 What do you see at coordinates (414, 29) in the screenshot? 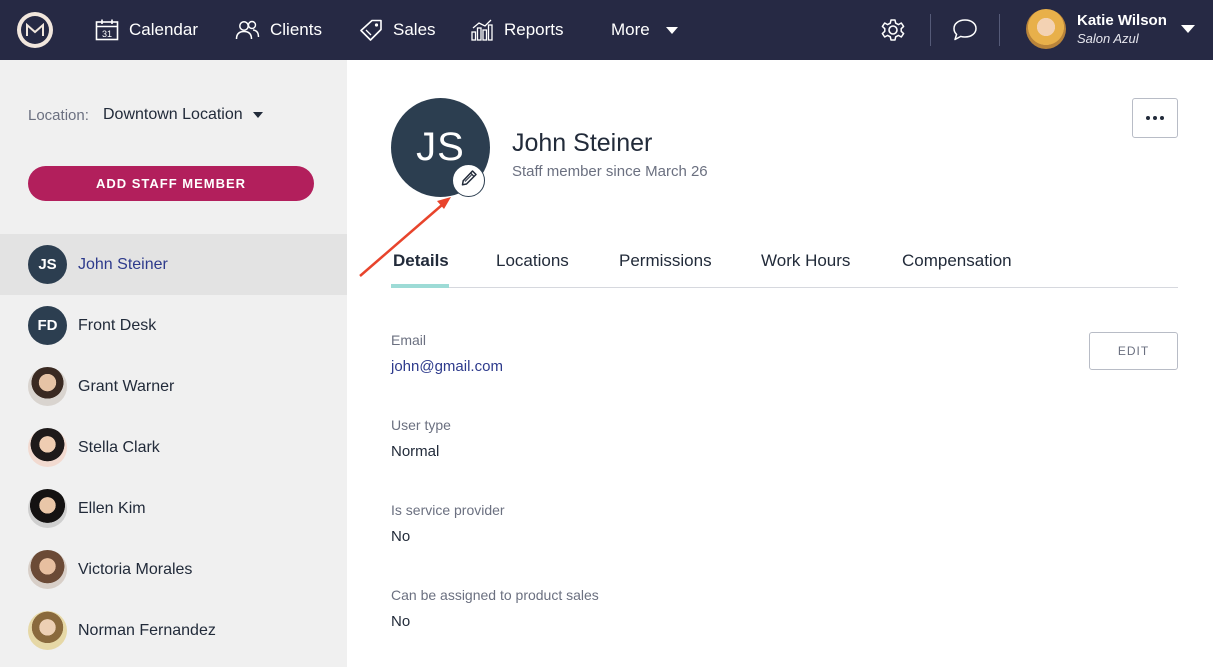
I see `nav-sales-label: Sales` at bounding box center [414, 29].